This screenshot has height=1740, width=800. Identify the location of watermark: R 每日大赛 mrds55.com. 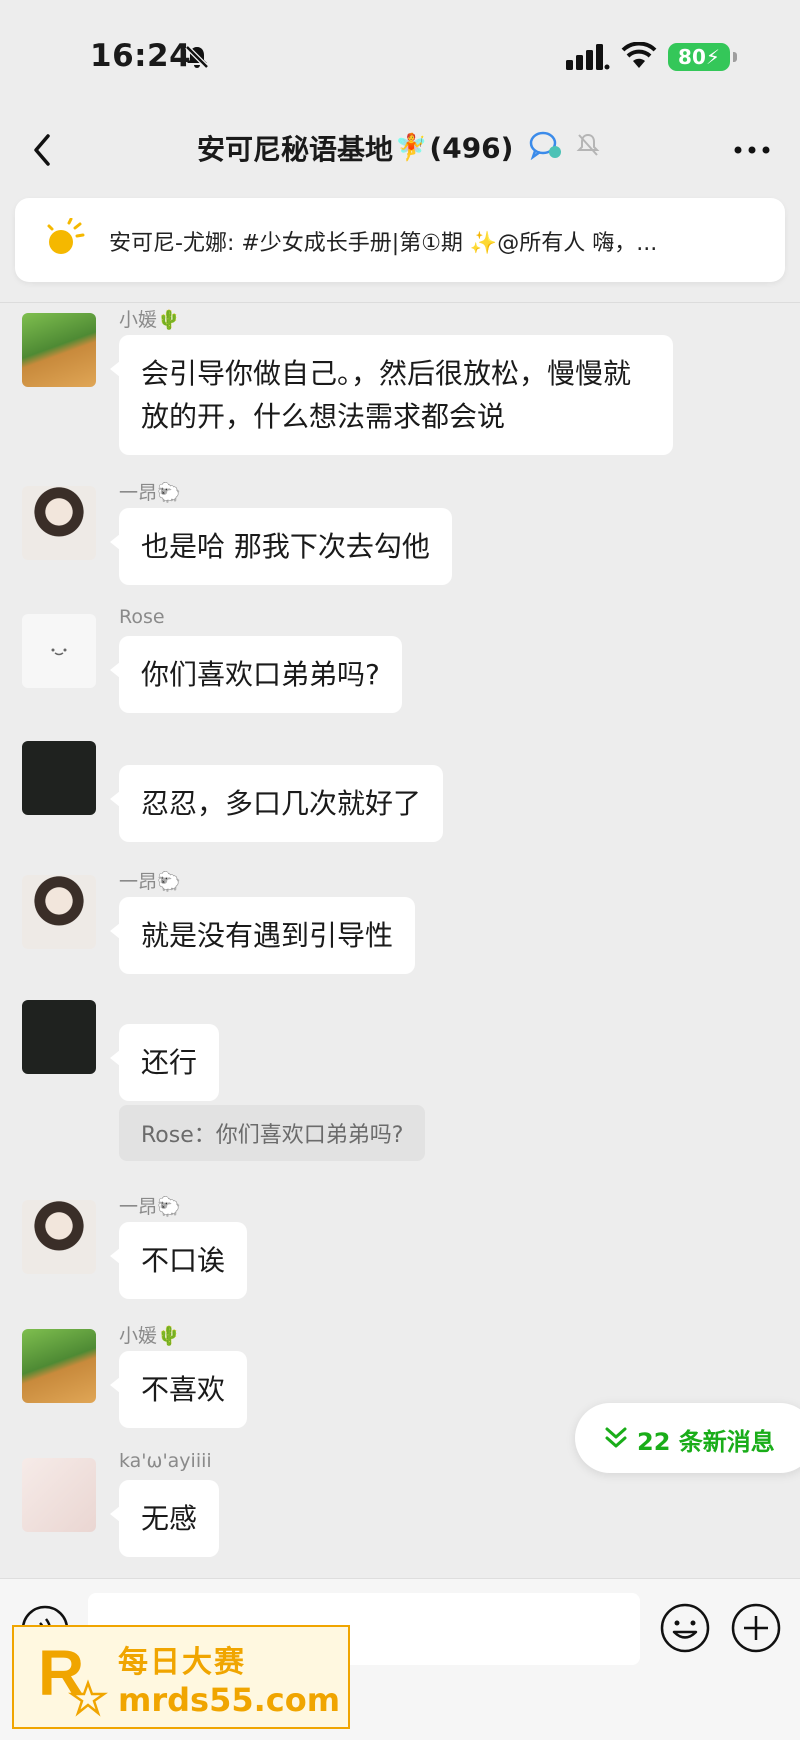
(181, 1677).